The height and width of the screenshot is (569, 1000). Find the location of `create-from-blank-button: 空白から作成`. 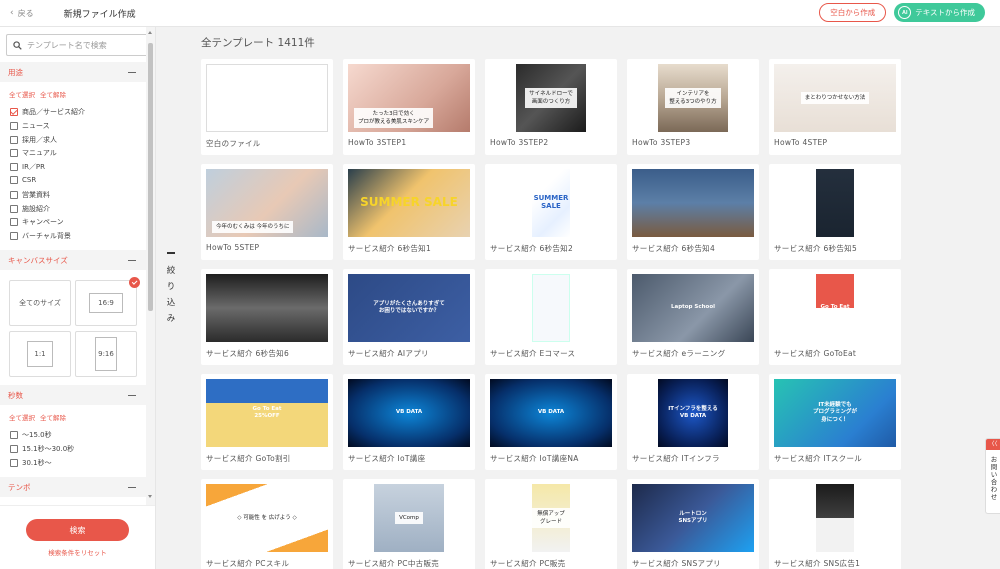

create-from-blank-button: 空白から作成 is located at coordinates (853, 12).